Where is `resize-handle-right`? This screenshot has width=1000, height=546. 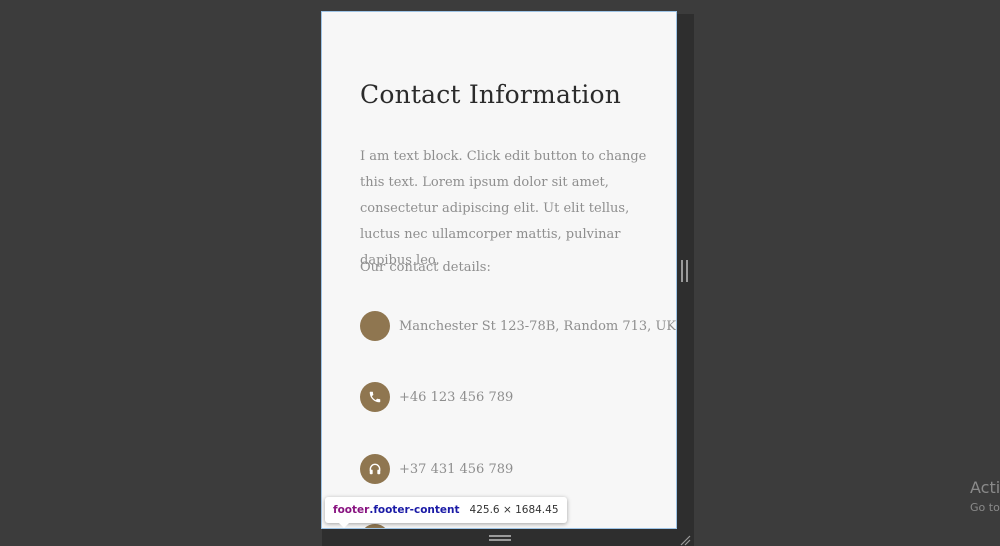
resize-handle-right is located at coordinates (684, 271).